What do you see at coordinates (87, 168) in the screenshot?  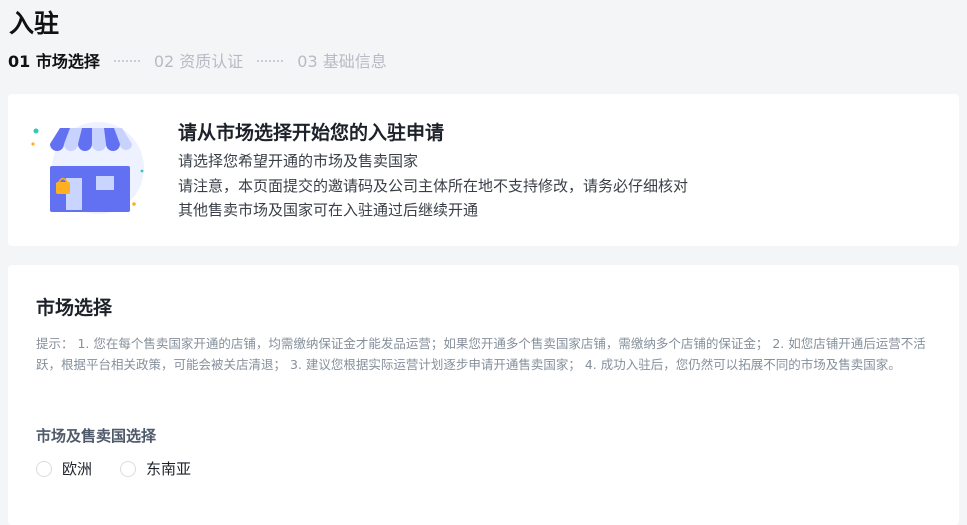 I see `shop-store-icon` at bounding box center [87, 168].